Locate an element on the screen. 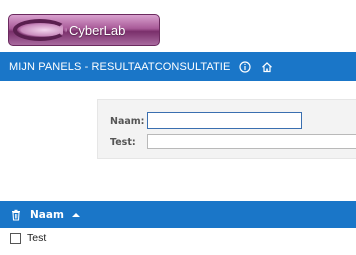 The width and height of the screenshot is (356, 255). page-title: MIJN PANELS - RESULTAATCONSULTATIE is located at coordinates (120, 66).